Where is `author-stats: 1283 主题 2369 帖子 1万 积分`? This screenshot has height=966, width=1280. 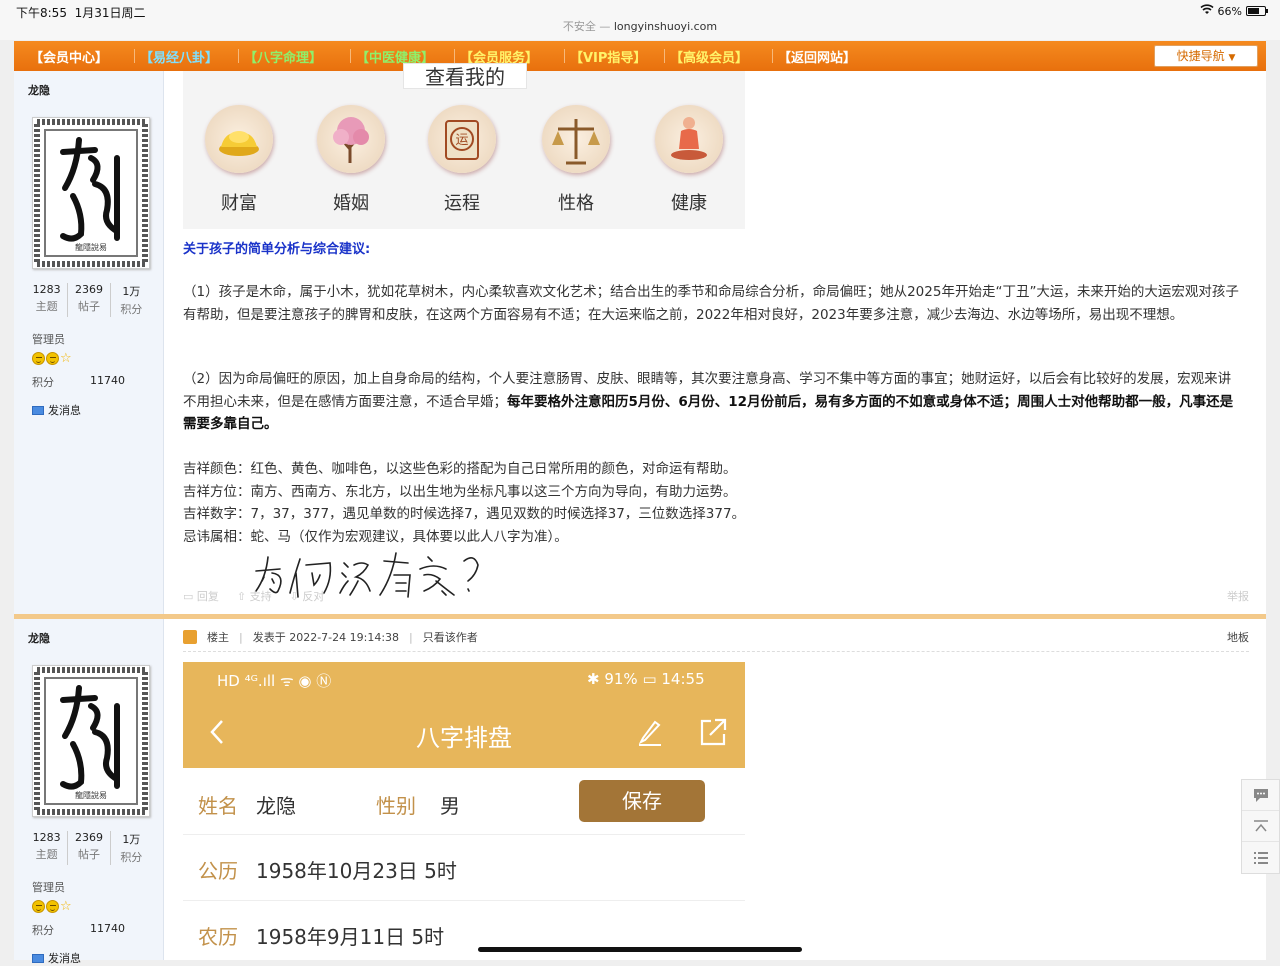 author-stats: 1283 主题 2369 帖子 1万 积分 is located at coordinates (89, 300).